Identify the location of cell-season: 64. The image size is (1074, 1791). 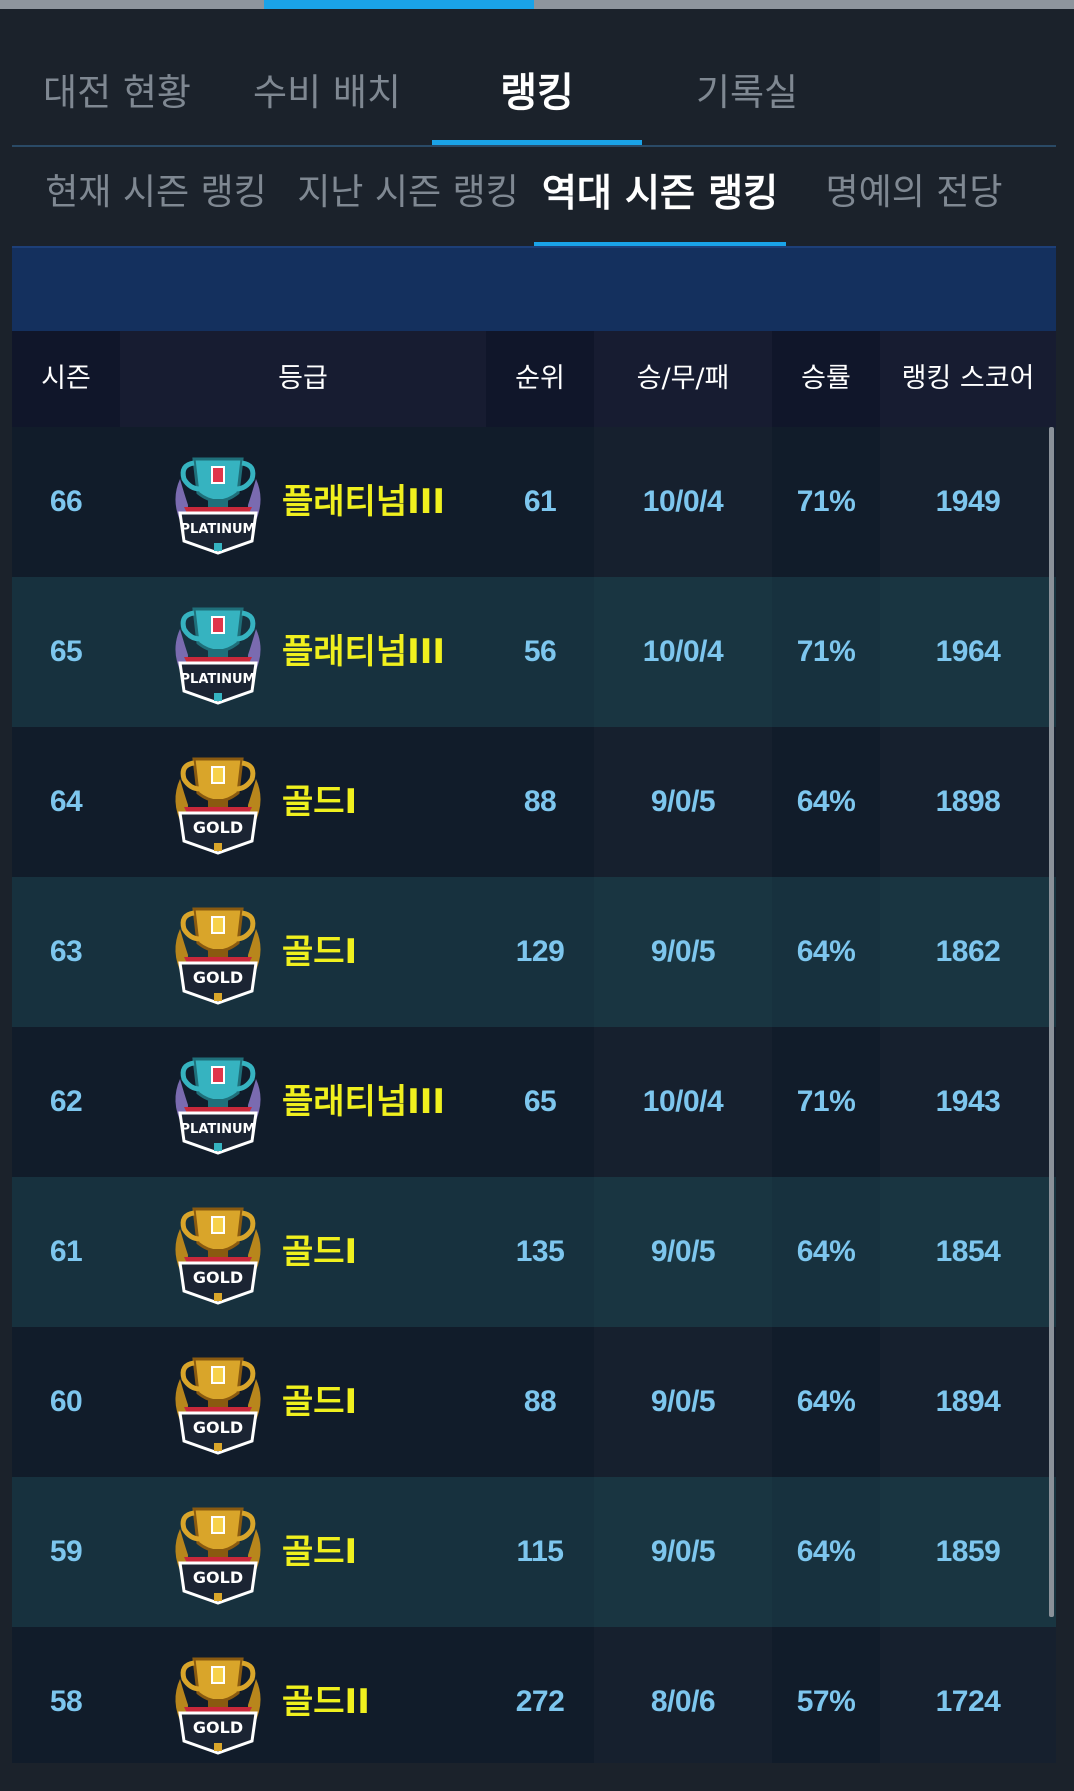
(66, 801).